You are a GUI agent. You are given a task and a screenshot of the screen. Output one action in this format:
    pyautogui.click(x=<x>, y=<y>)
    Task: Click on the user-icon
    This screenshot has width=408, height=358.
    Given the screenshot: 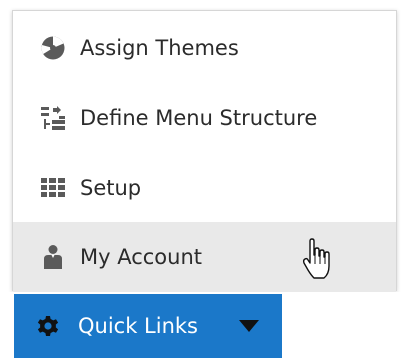 What is the action you would take?
    pyautogui.click(x=53, y=257)
    